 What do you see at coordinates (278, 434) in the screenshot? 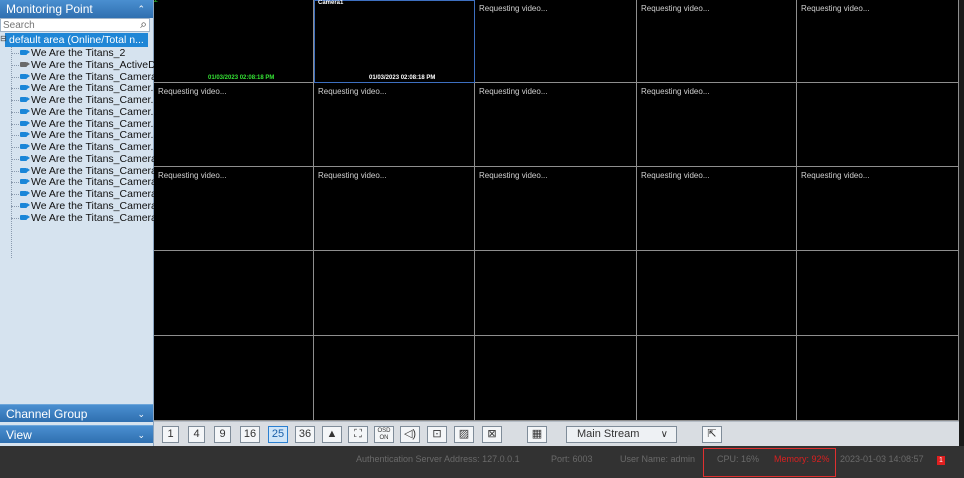
I see `layout-25-button: 25` at bounding box center [278, 434].